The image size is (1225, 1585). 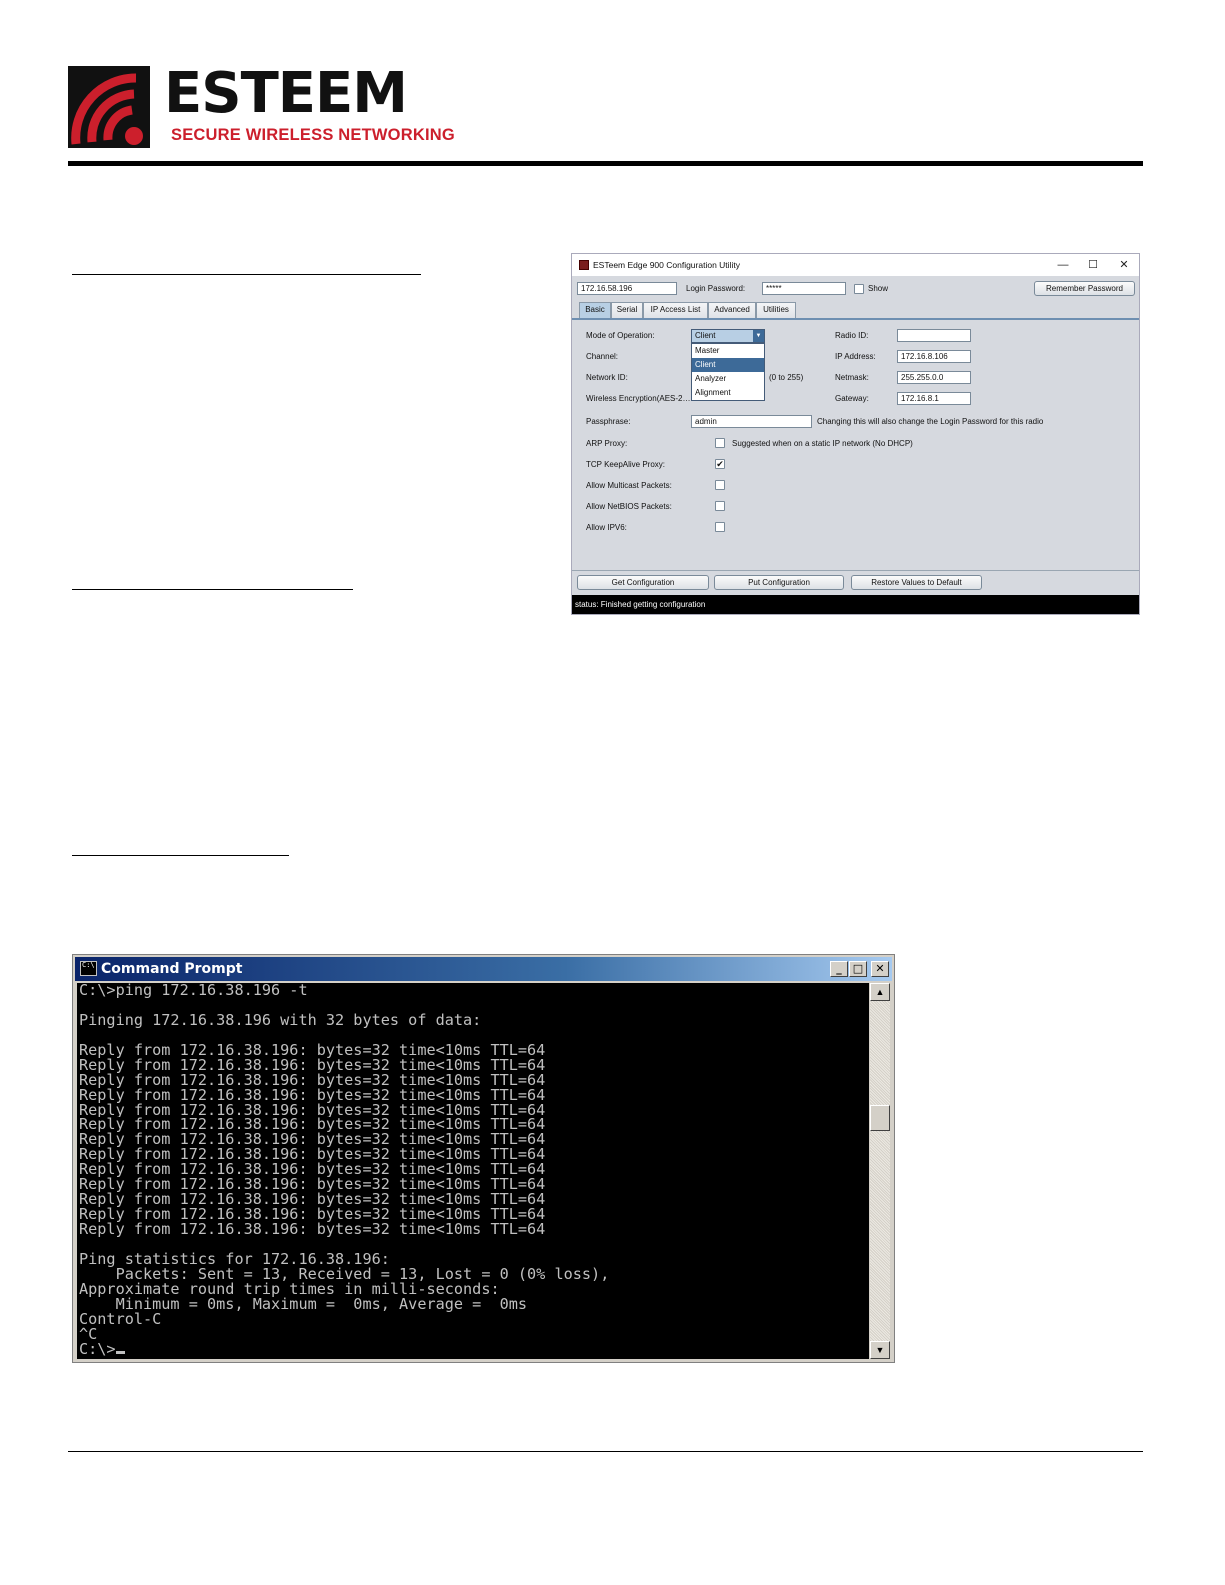 I want to click on console-line: Control-C, so click(x=120, y=1319).